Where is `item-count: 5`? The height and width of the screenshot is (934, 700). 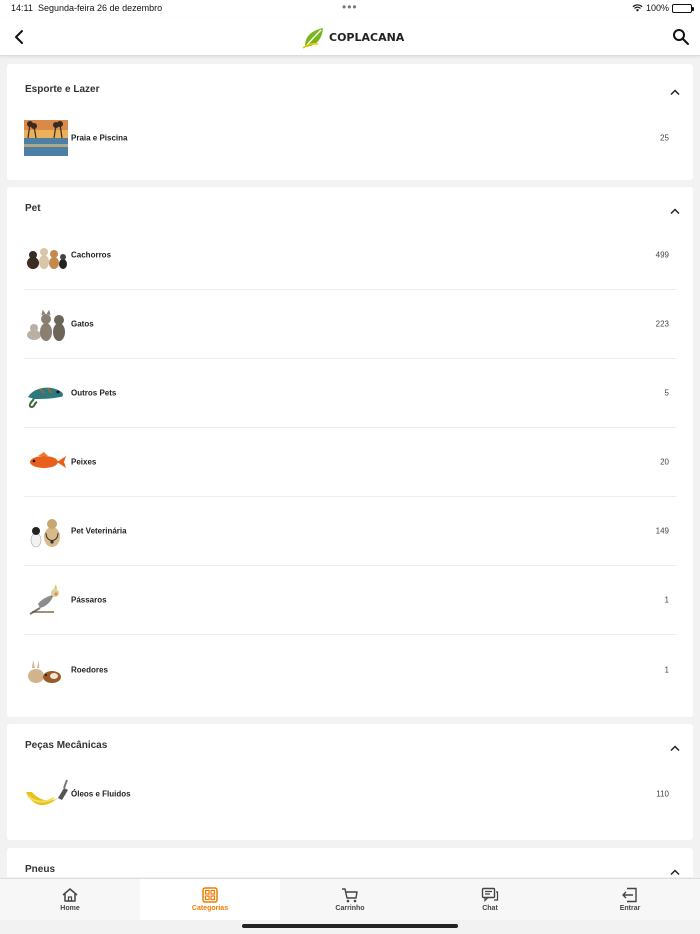 item-count: 5 is located at coordinates (666, 393).